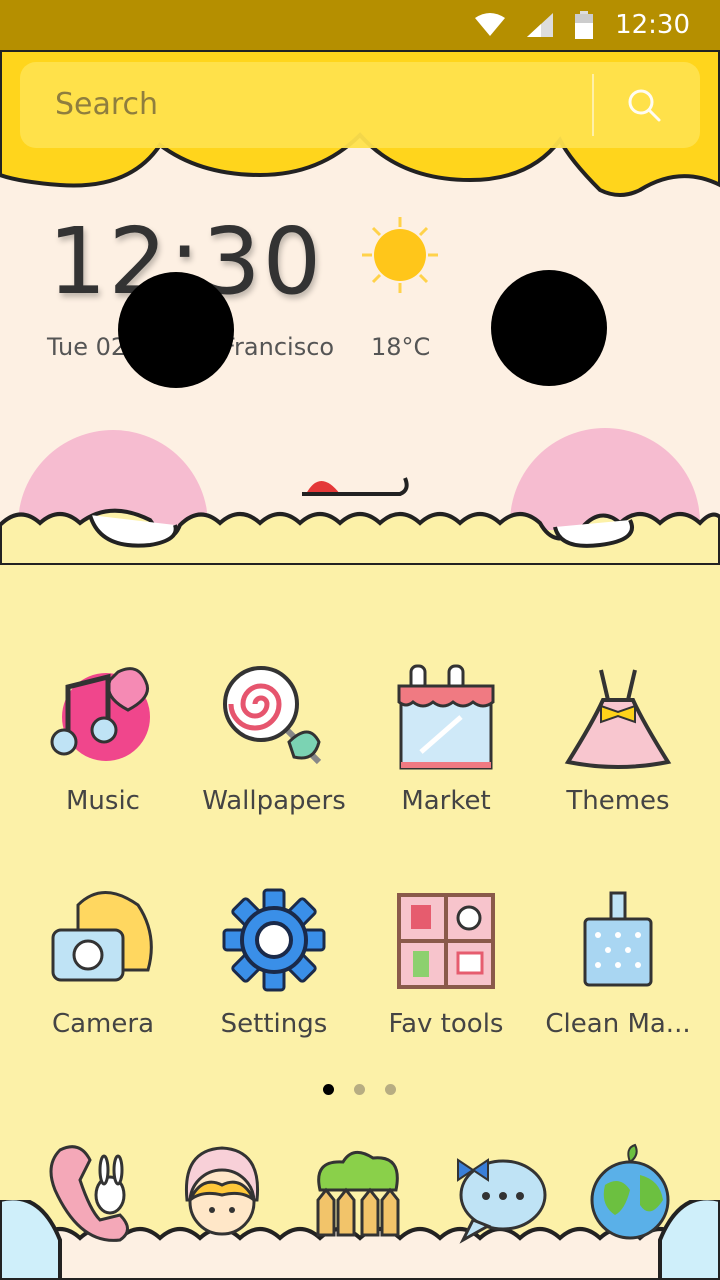  What do you see at coordinates (446, 941) in the screenshot?
I see `tools-icon` at bounding box center [446, 941].